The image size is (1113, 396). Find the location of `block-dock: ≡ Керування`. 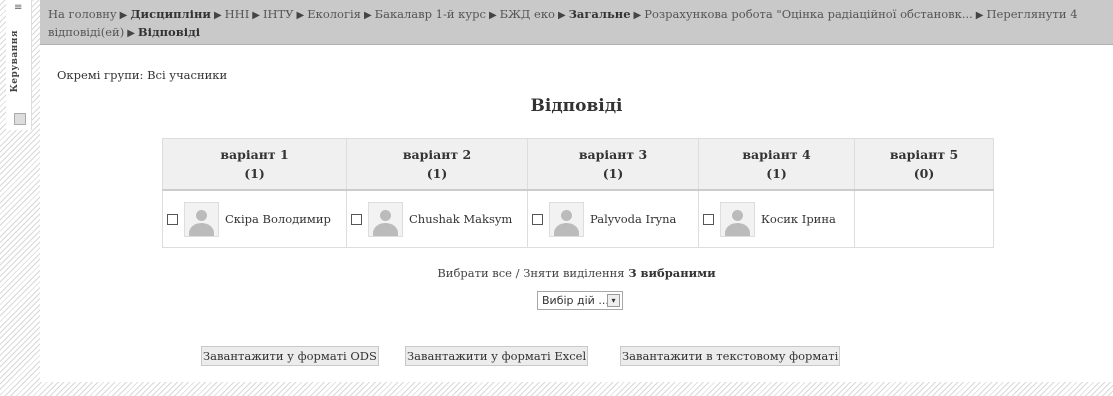

block-dock: ≡ Керування is located at coordinates (19, 65).